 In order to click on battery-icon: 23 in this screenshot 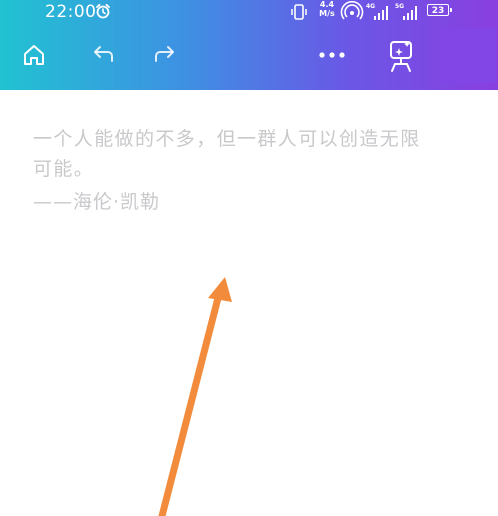, I will do `click(439, 10)`.